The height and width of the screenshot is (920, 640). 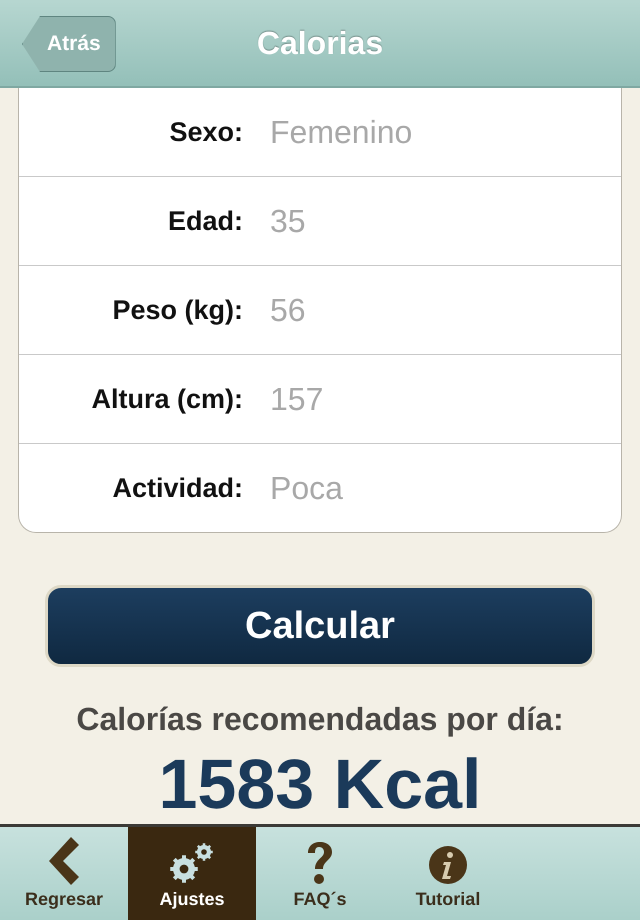 I want to click on tab-item: Regresar, so click(x=64, y=873).